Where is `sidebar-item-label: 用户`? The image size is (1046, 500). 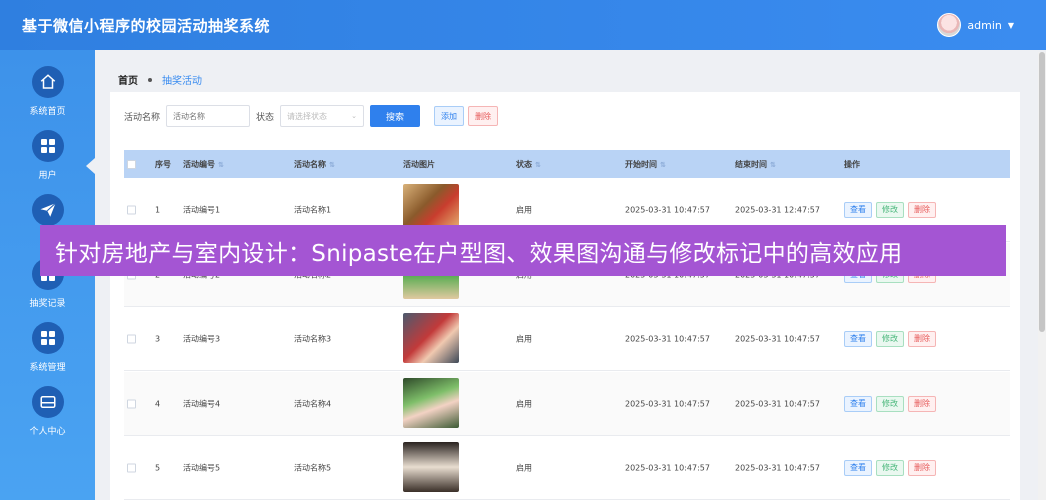 sidebar-item-label: 用户 is located at coordinates (47, 176).